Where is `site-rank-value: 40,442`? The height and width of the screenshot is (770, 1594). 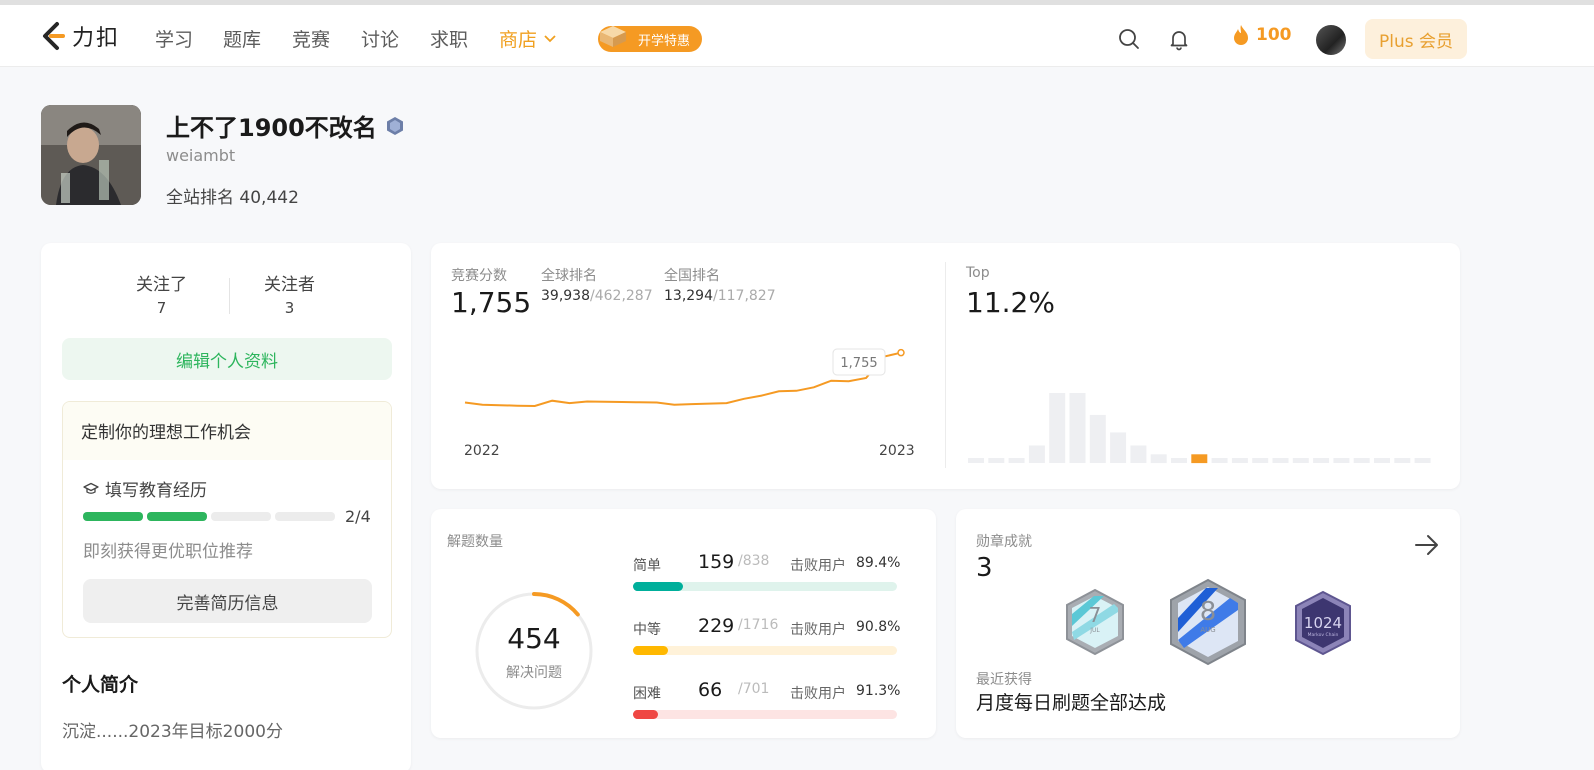 site-rank-value: 40,442 is located at coordinates (269, 198).